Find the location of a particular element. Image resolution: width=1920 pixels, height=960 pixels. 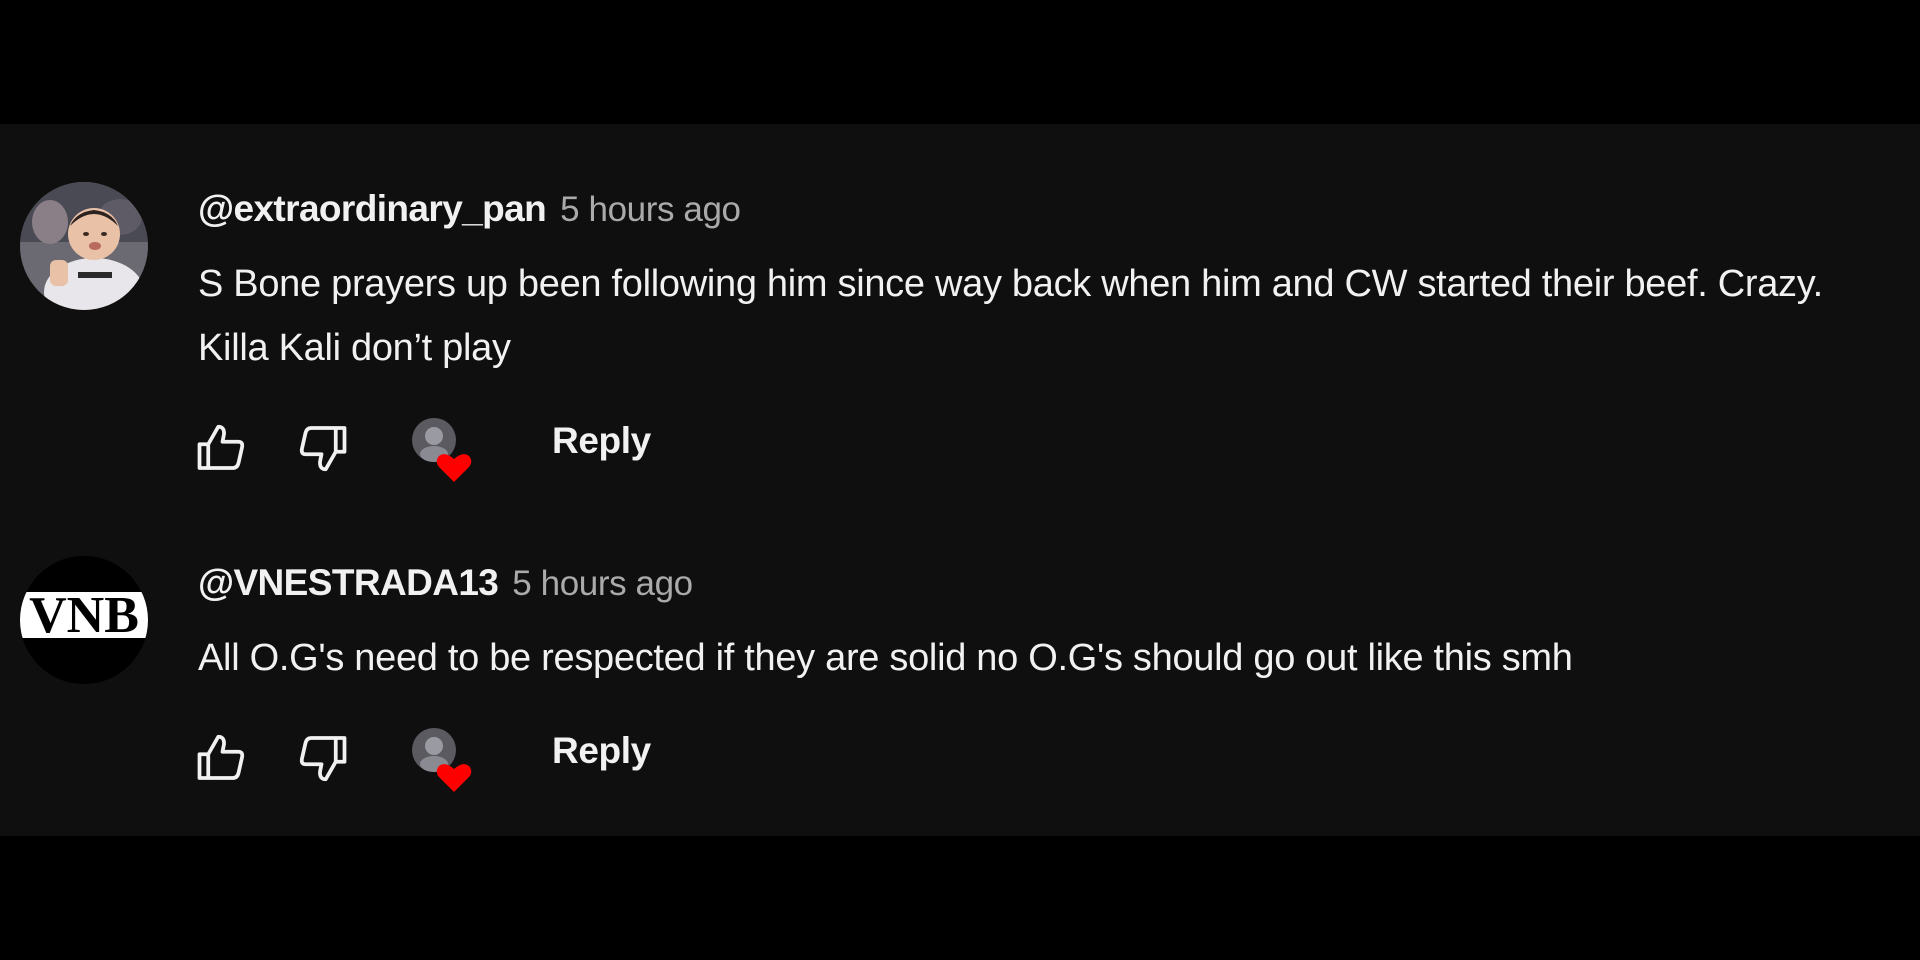

comment-author: @extraordinary_pan is located at coordinates (372, 209).